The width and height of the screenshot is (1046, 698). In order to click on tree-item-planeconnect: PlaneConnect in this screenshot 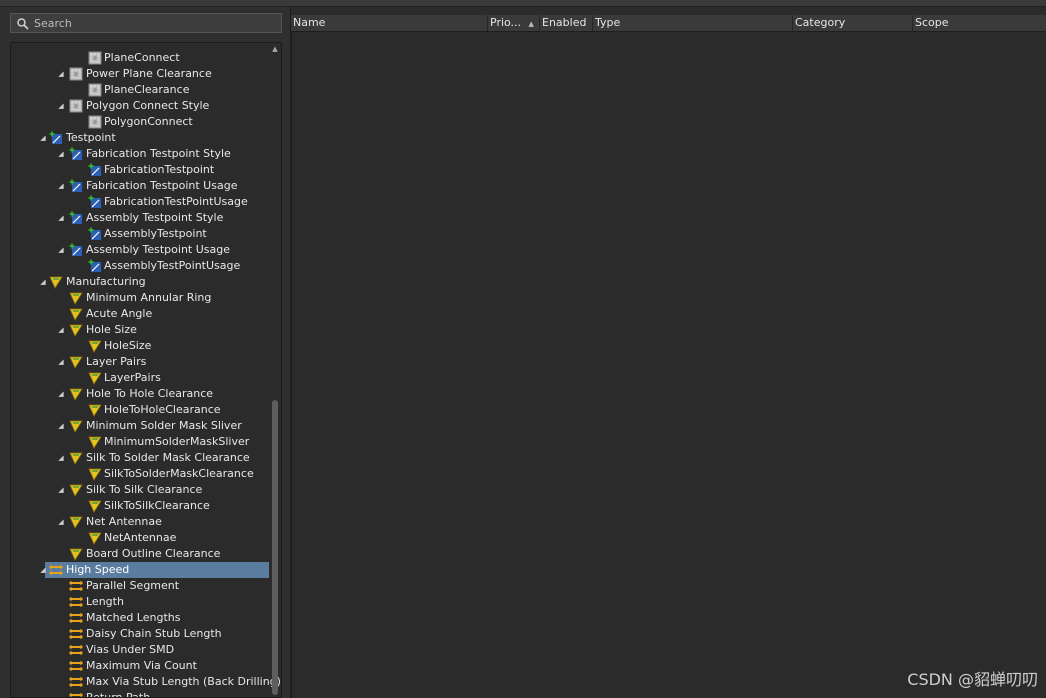, I will do `click(140, 58)`.